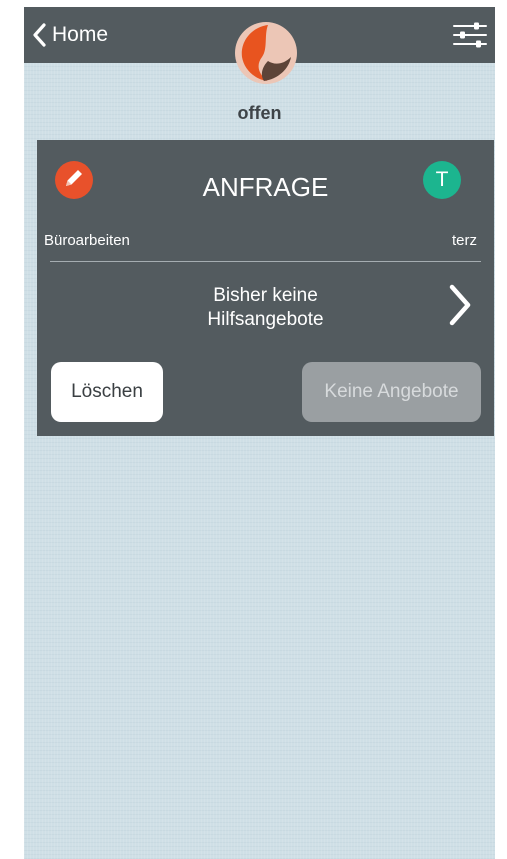  Describe the element at coordinates (265, 295) in the screenshot. I see `offers-status-line-1: Bisher keine` at that location.